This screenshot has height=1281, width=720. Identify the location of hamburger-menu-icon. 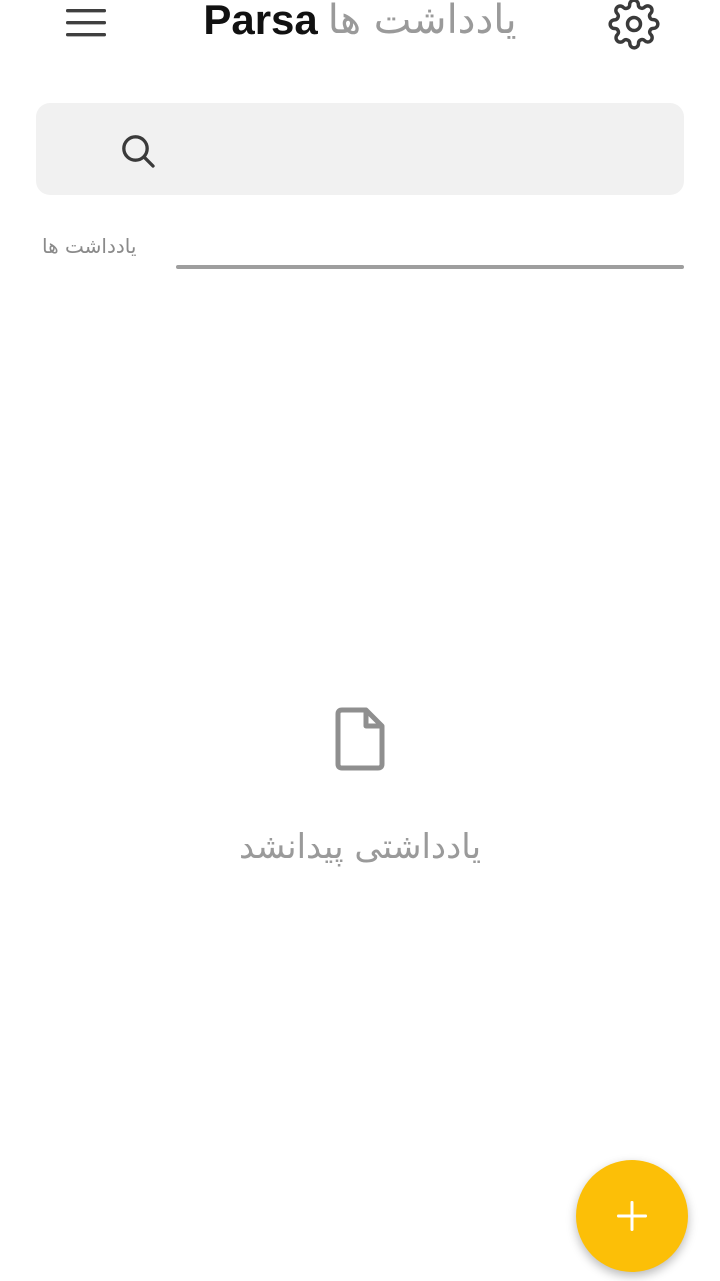
(86, 23).